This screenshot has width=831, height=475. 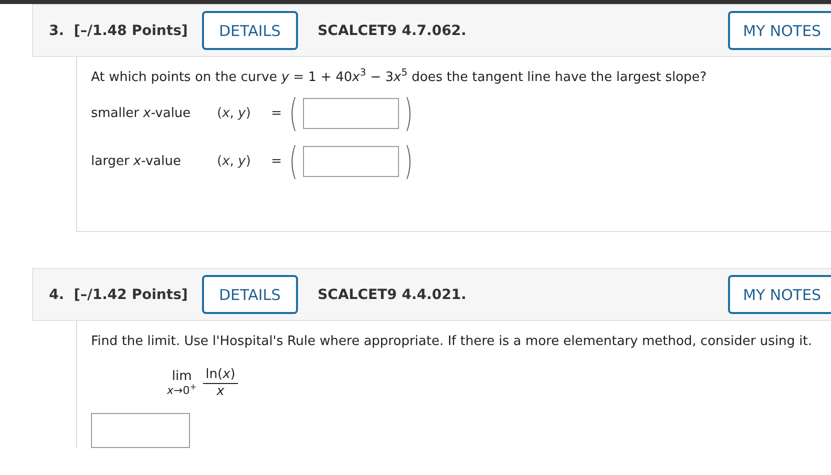 I want to click on limit-subscript: x→0$^{+}$, so click(x=182, y=390).